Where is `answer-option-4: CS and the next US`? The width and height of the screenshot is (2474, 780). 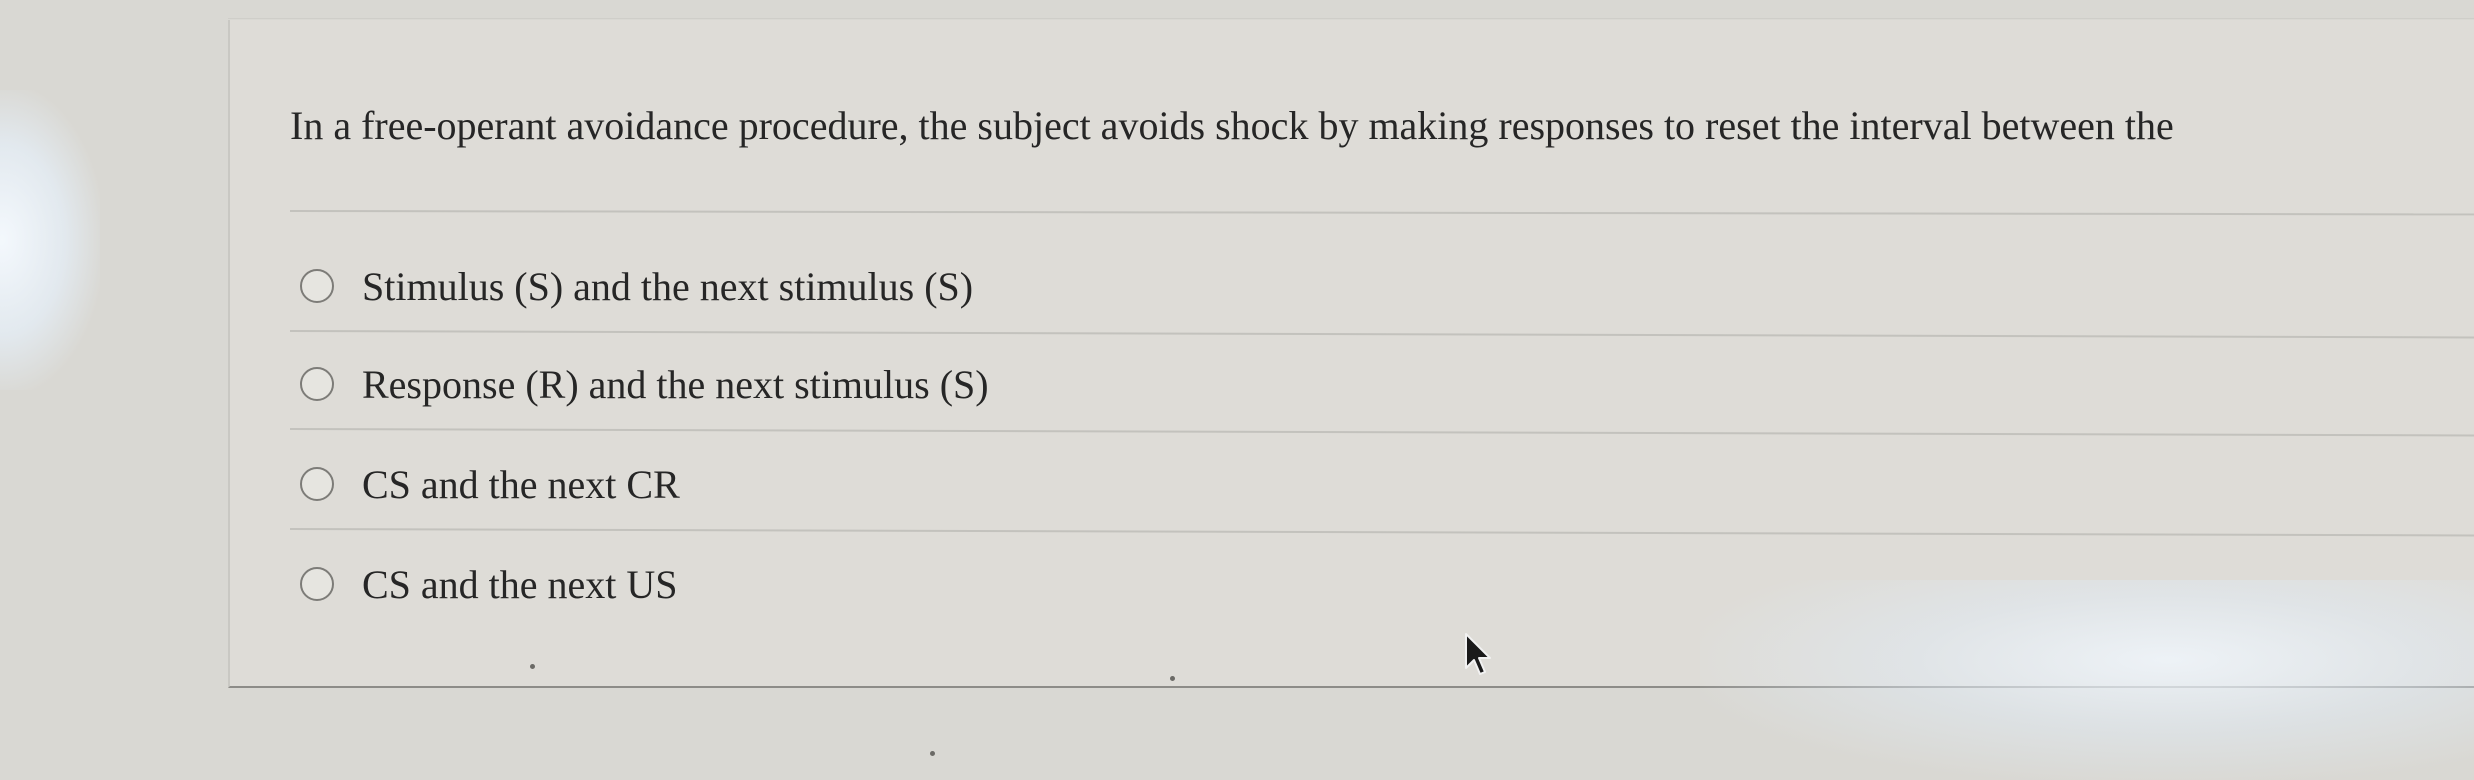
answer-option-4: CS and the next US is located at coordinates (489, 584).